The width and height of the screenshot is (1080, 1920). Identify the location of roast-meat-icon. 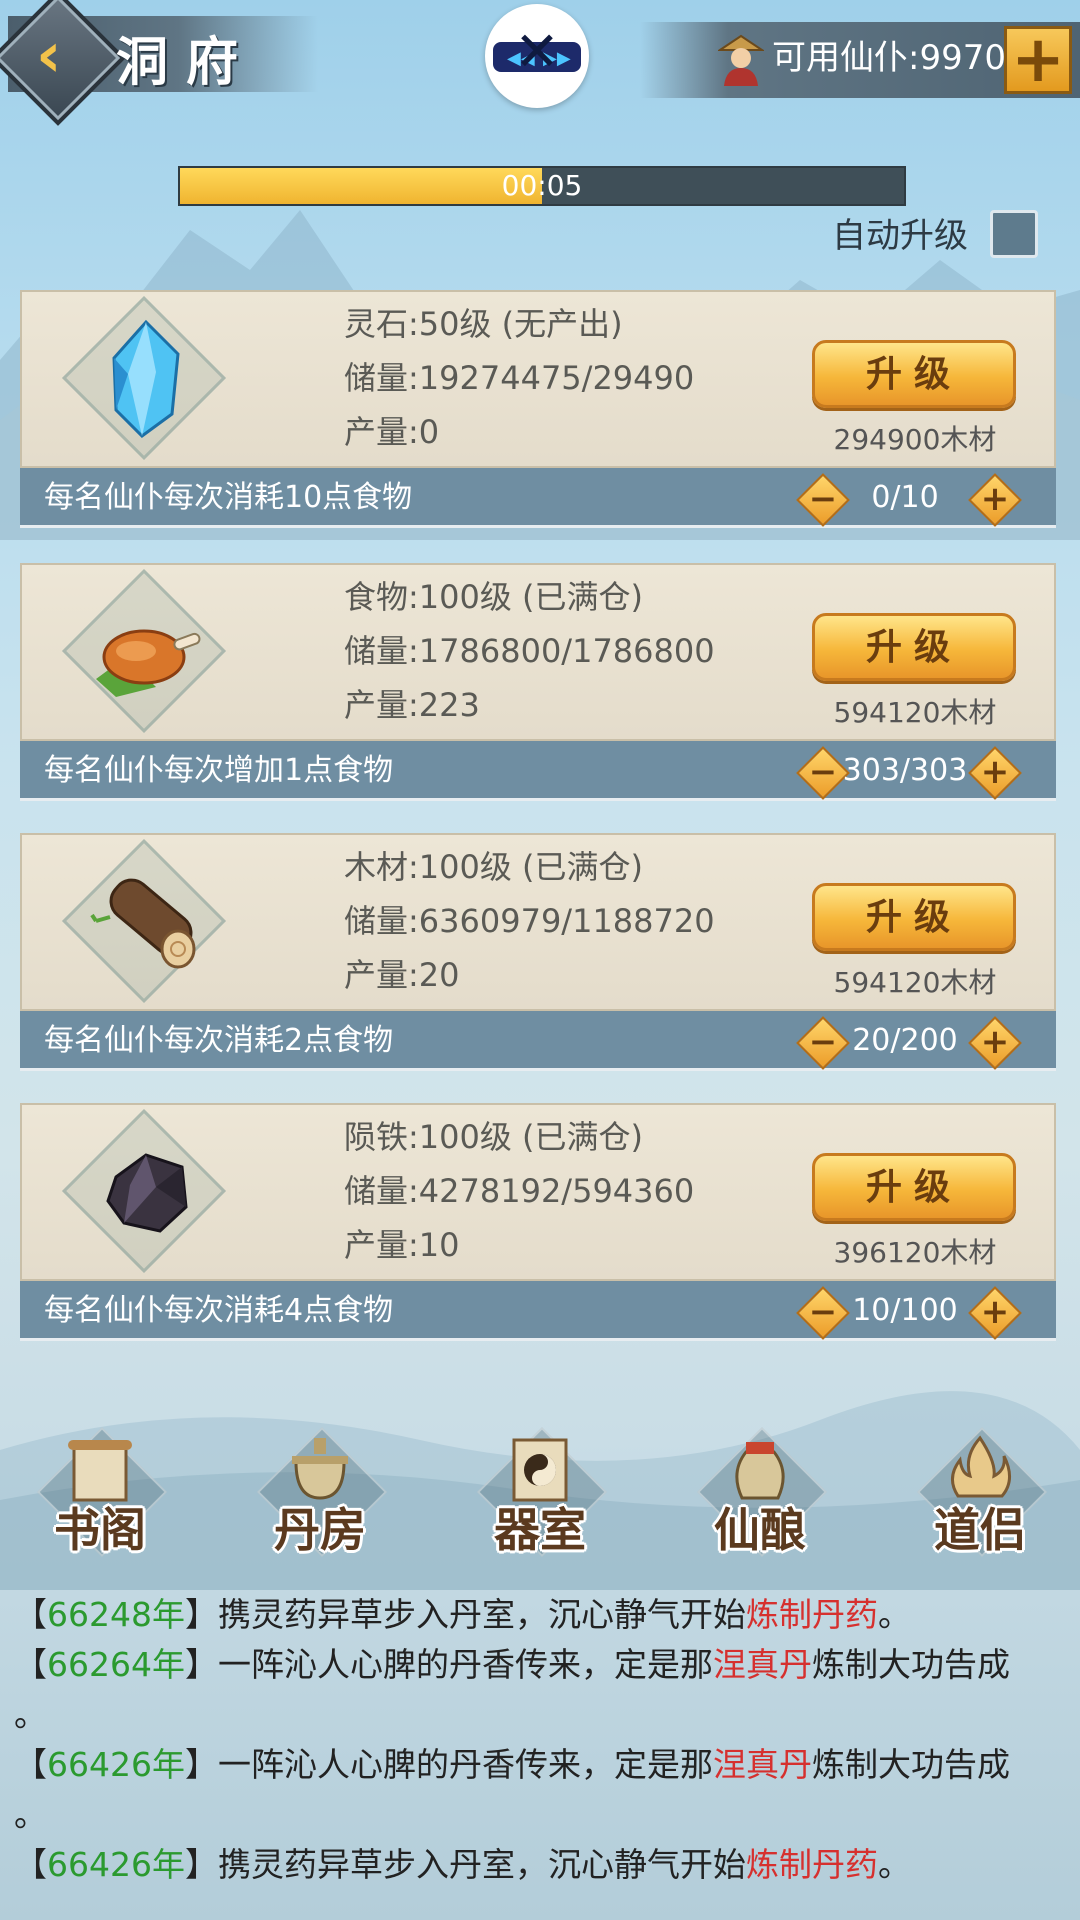
(148, 663).